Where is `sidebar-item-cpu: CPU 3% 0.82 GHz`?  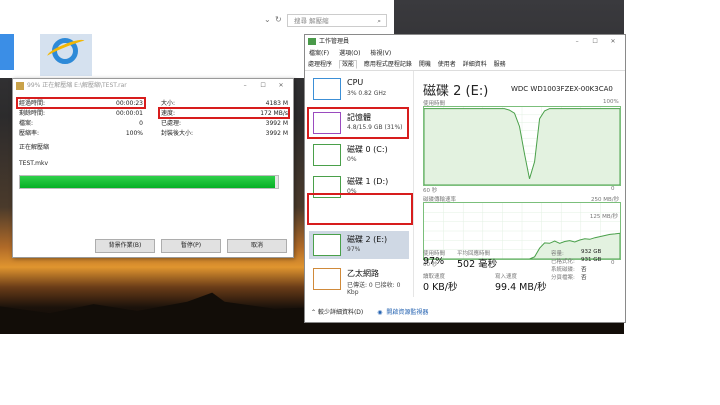
sidebar-item-cpu: CPU 3% 0.82 GHz is located at coordinates (359, 89).